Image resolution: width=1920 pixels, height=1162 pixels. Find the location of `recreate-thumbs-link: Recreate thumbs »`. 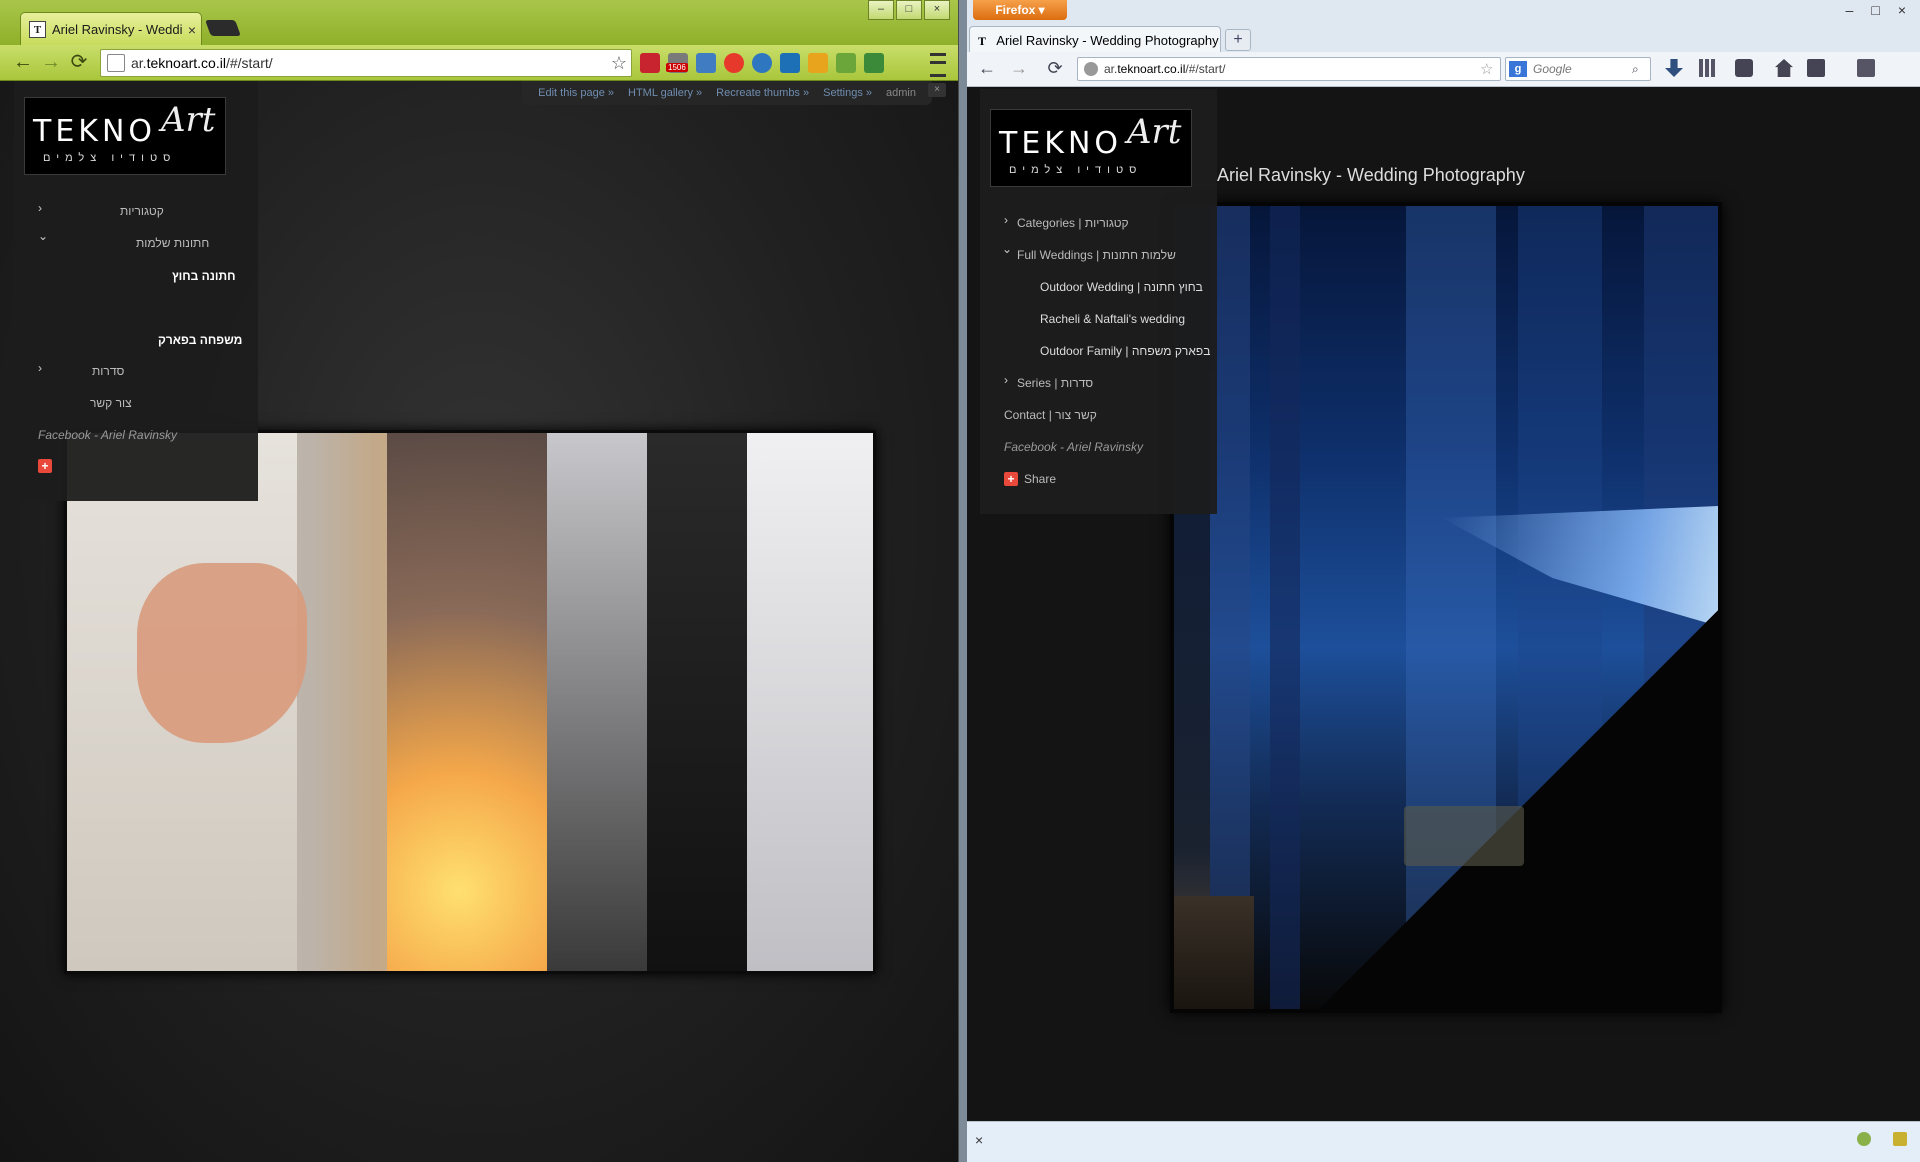

recreate-thumbs-link: Recreate thumbs » is located at coordinates (762, 93).